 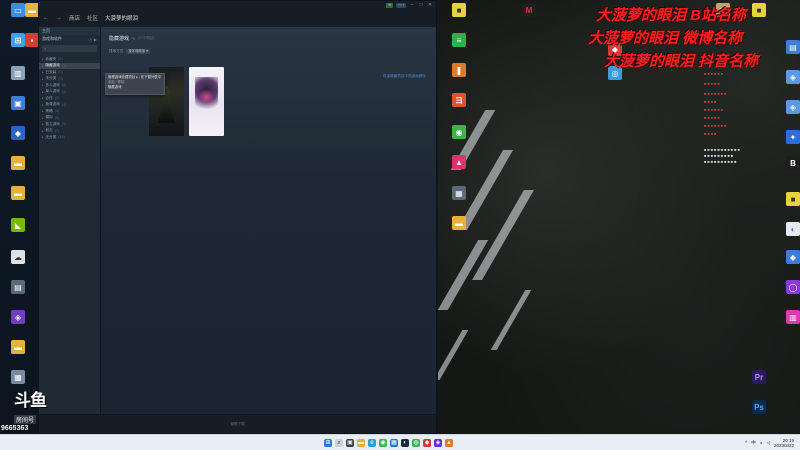 I want to click on app-icon: ◈, so click(x=438, y=442).